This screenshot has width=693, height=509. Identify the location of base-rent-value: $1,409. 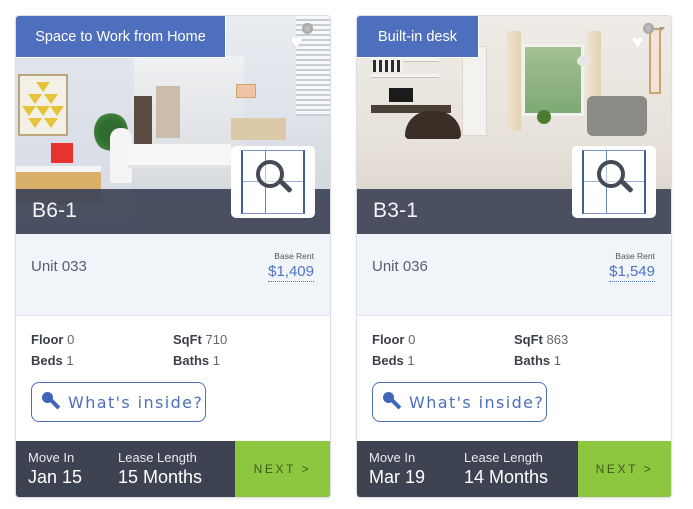
(291, 272).